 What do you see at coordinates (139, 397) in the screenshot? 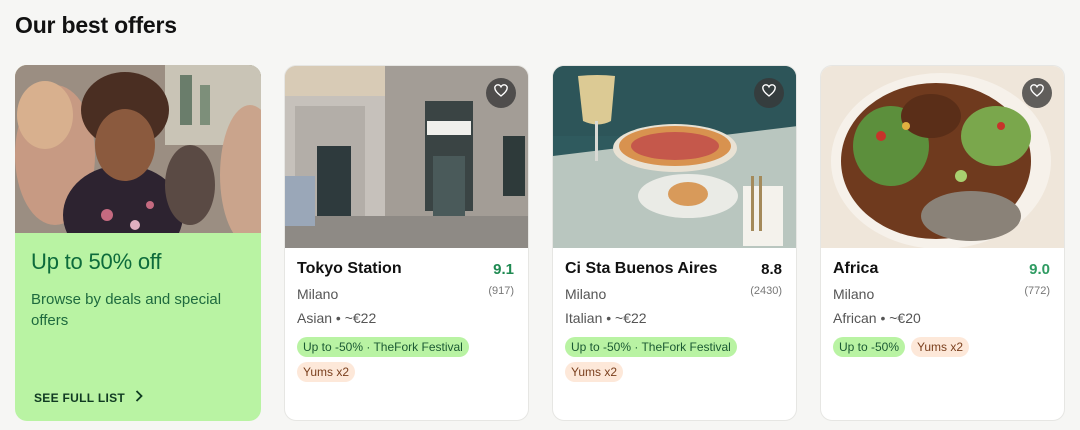
I see `chevron-right-icon` at bounding box center [139, 397].